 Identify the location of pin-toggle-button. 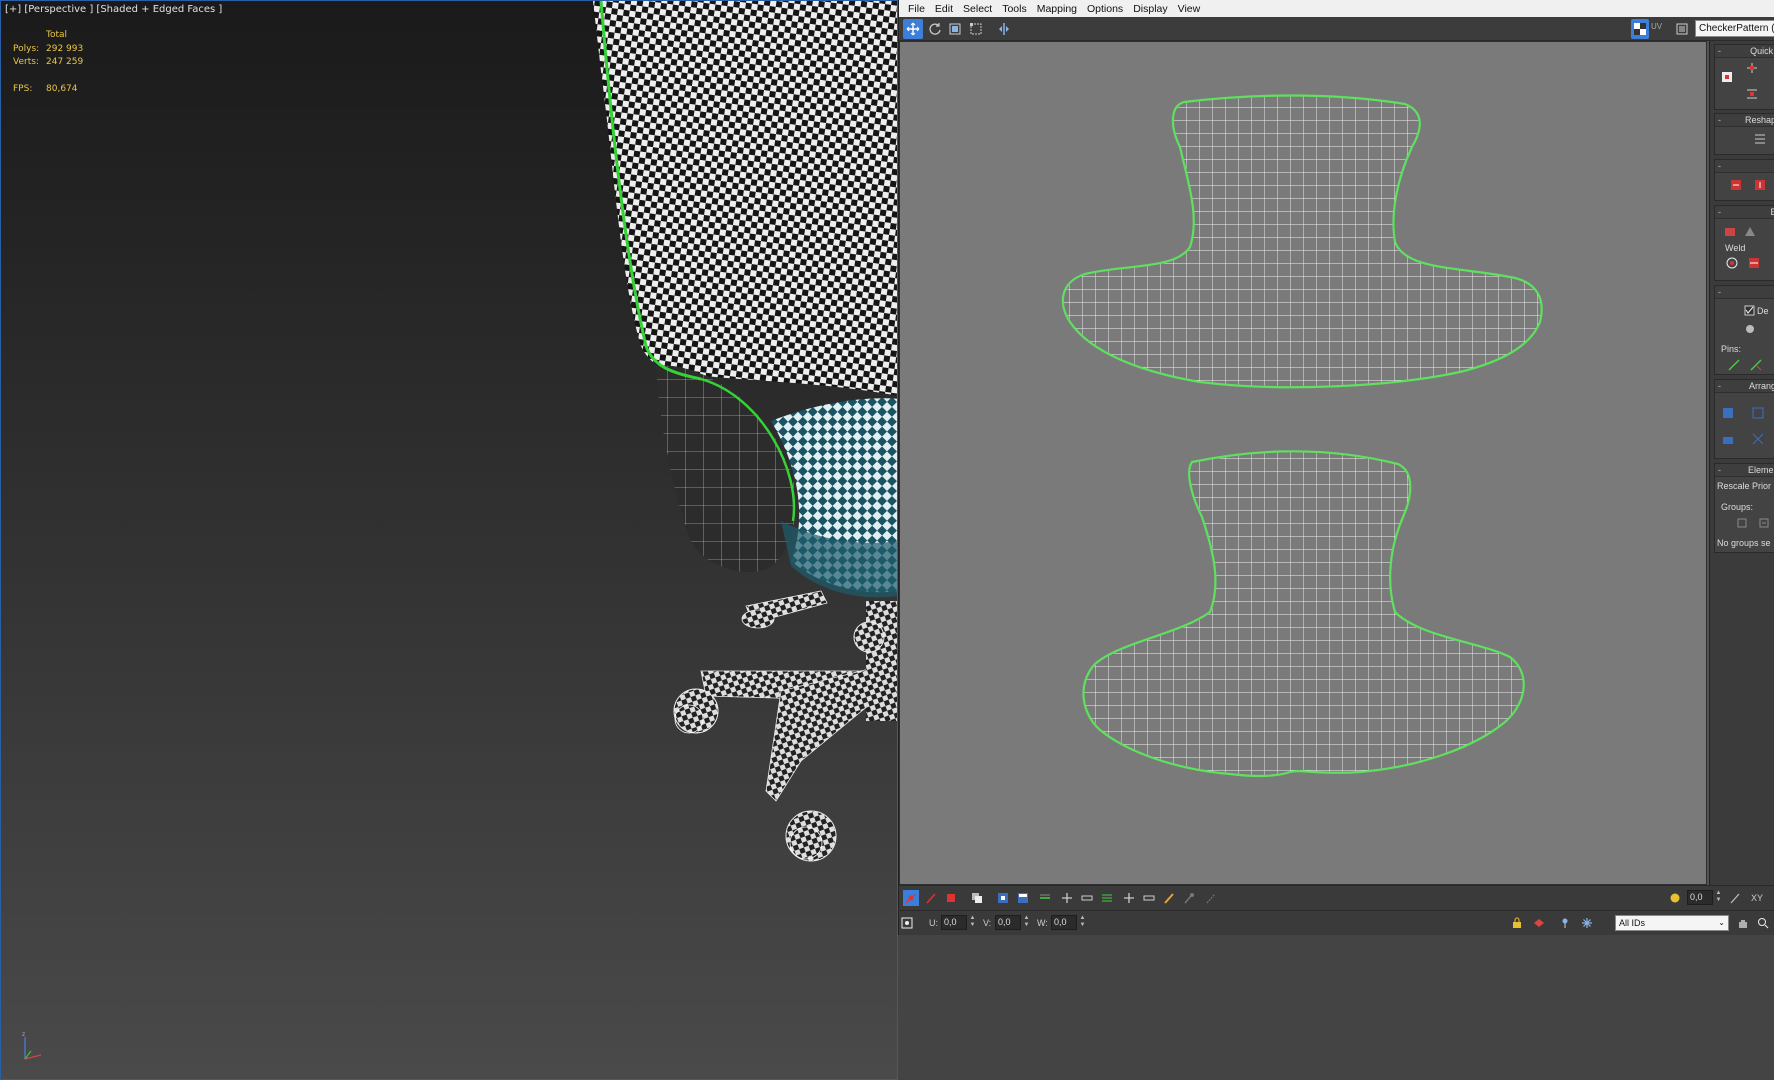
(1565, 923).